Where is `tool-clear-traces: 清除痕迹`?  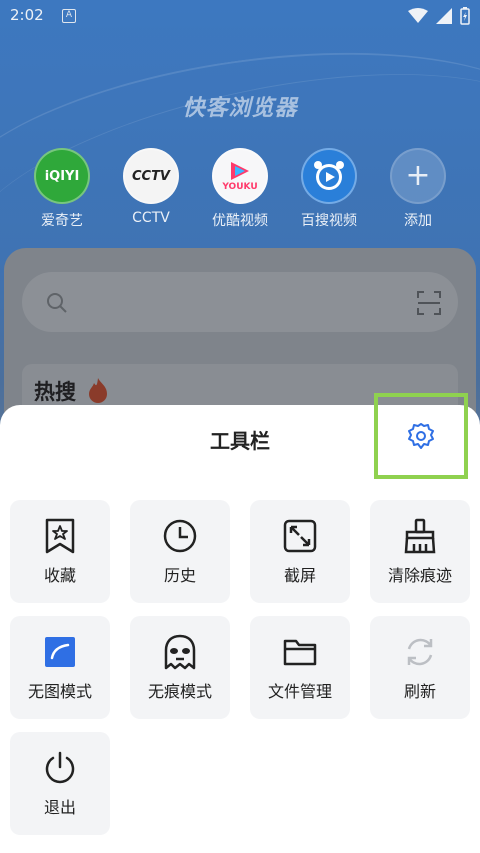
tool-clear-traces: 清除痕迹 is located at coordinates (420, 551).